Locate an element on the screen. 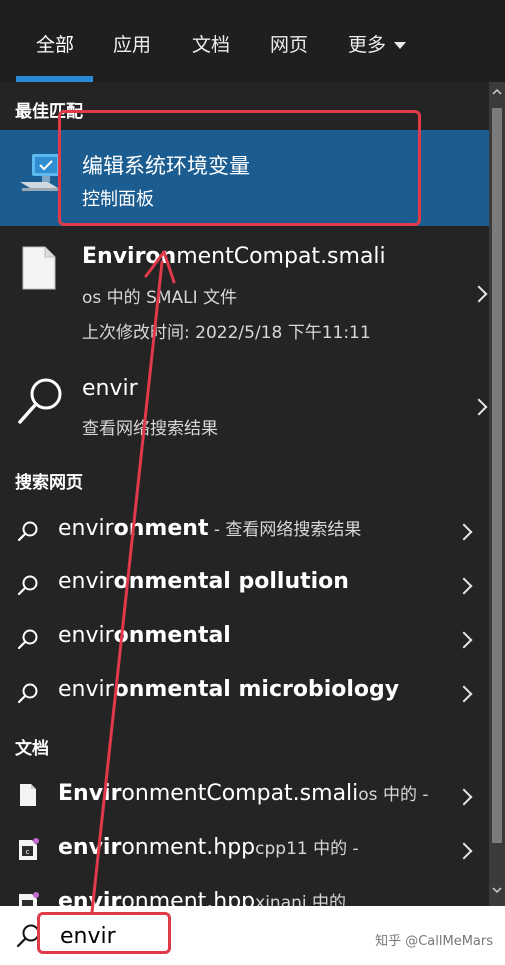  cpp-file-icon: c is located at coordinates (29, 849).